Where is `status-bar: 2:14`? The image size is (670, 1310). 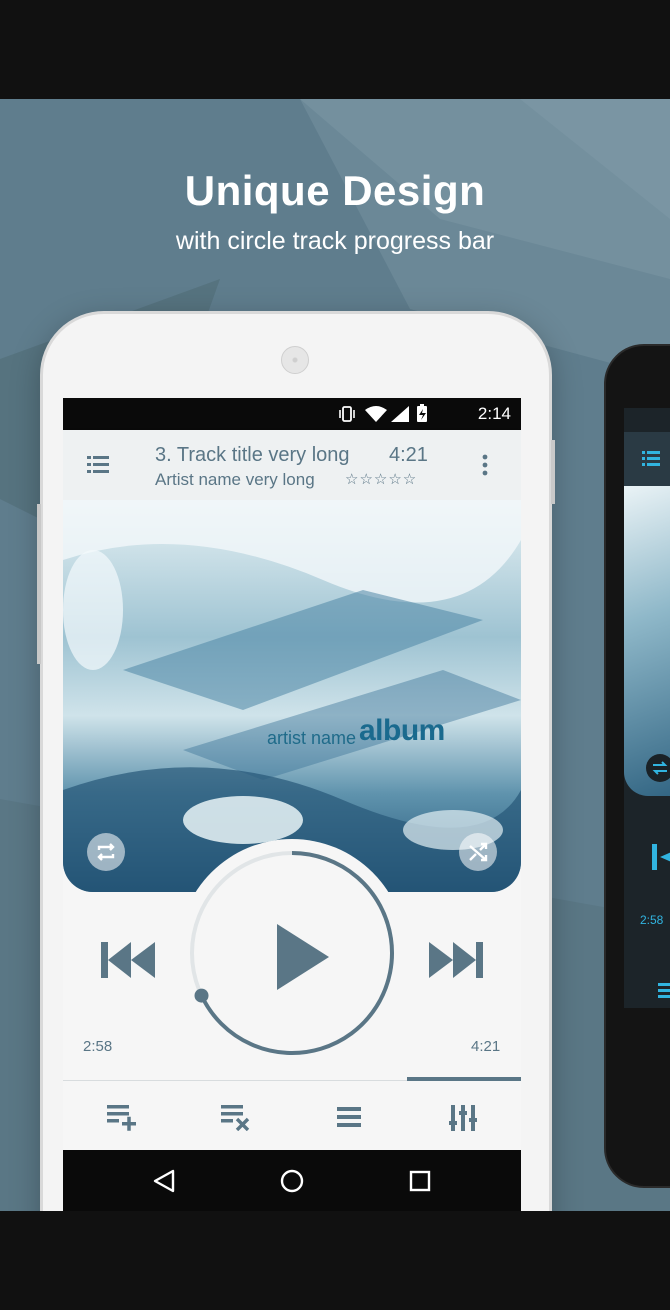
status-bar: 2:14 is located at coordinates (292, 414).